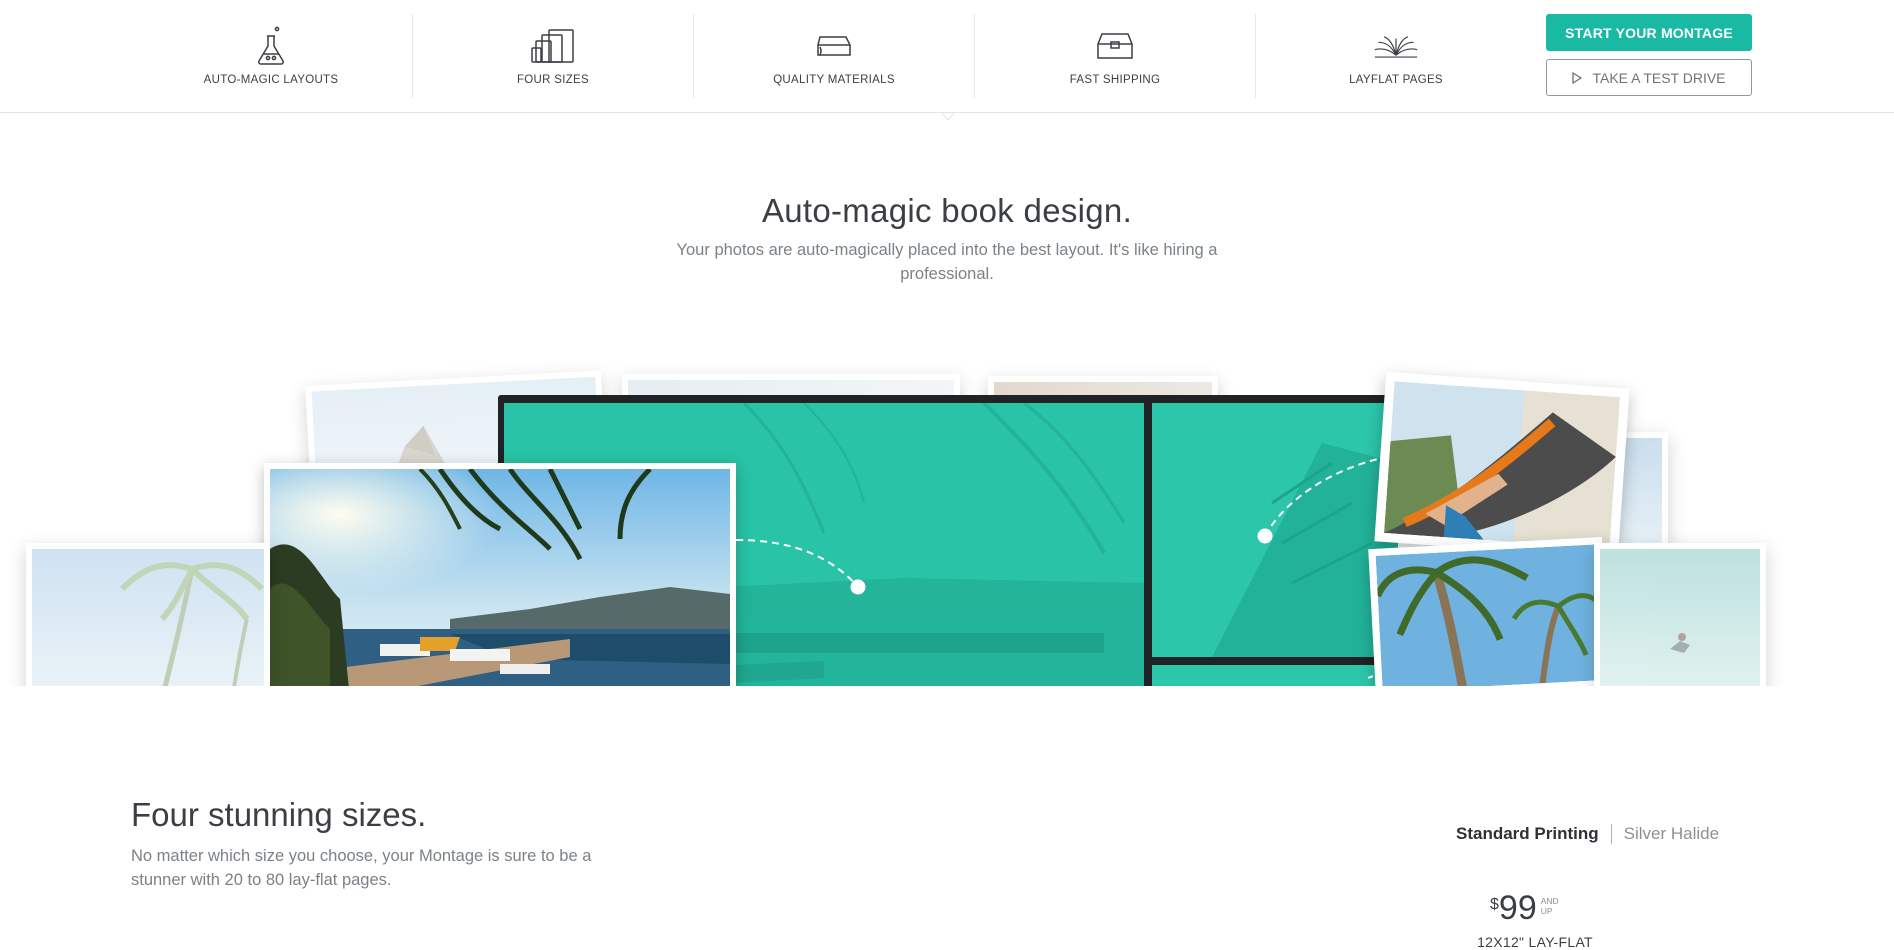 This screenshot has width=1894, height=950. What do you see at coordinates (1396, 46) in the screenshot?
I see `open-book-icon` at bounding box center [1396, 46].